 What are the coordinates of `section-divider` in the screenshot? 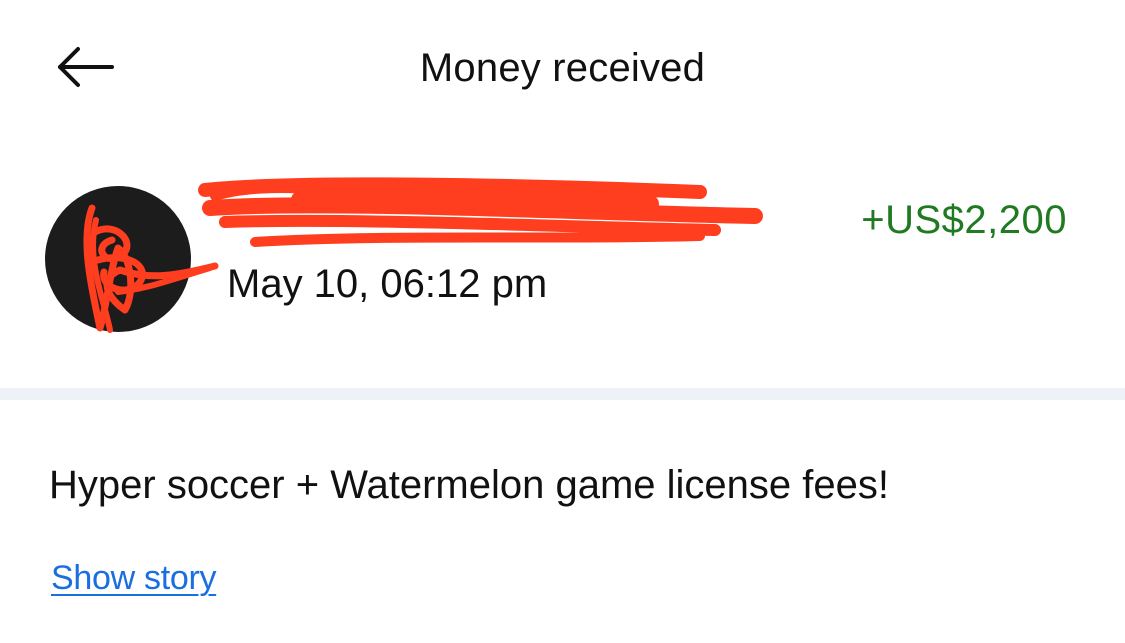 It's located at (562, 394).